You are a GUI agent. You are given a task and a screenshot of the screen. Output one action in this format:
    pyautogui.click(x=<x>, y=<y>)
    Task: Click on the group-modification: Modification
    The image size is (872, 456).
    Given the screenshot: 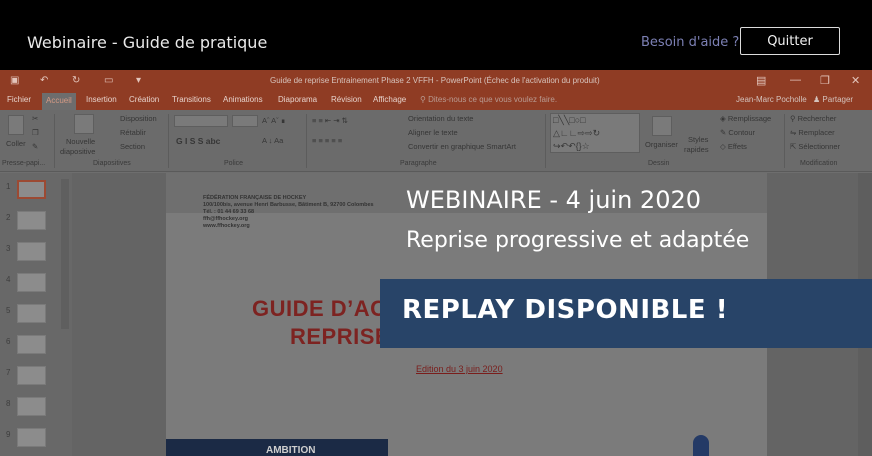 What is the action you would take?
    pyautogui.click(x=819, y=163)
    